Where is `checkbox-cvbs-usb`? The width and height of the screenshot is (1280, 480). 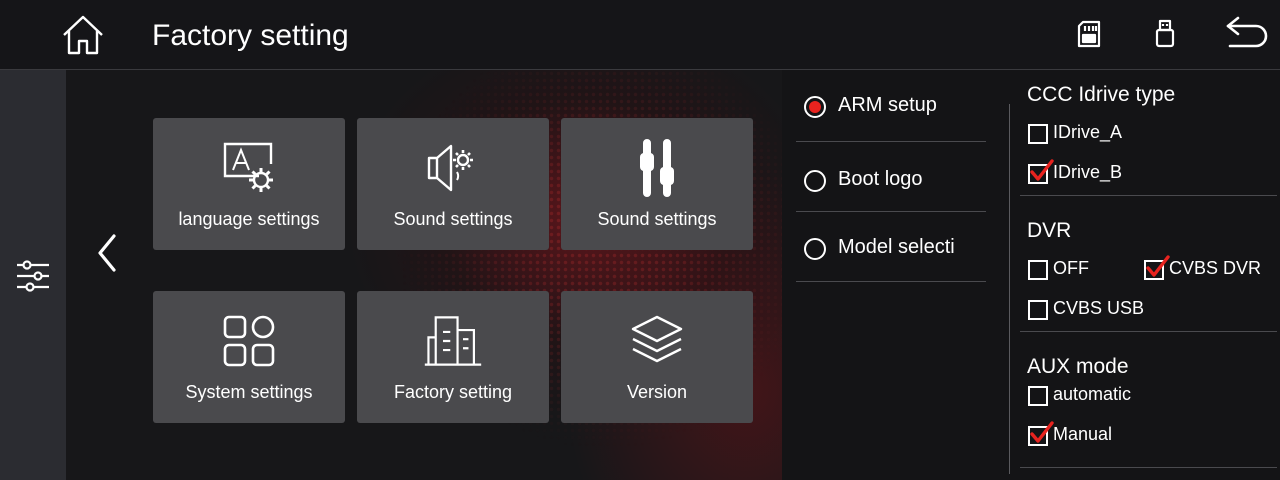 checkbox-cvbs-usb is located at coordinates (1038, 310).